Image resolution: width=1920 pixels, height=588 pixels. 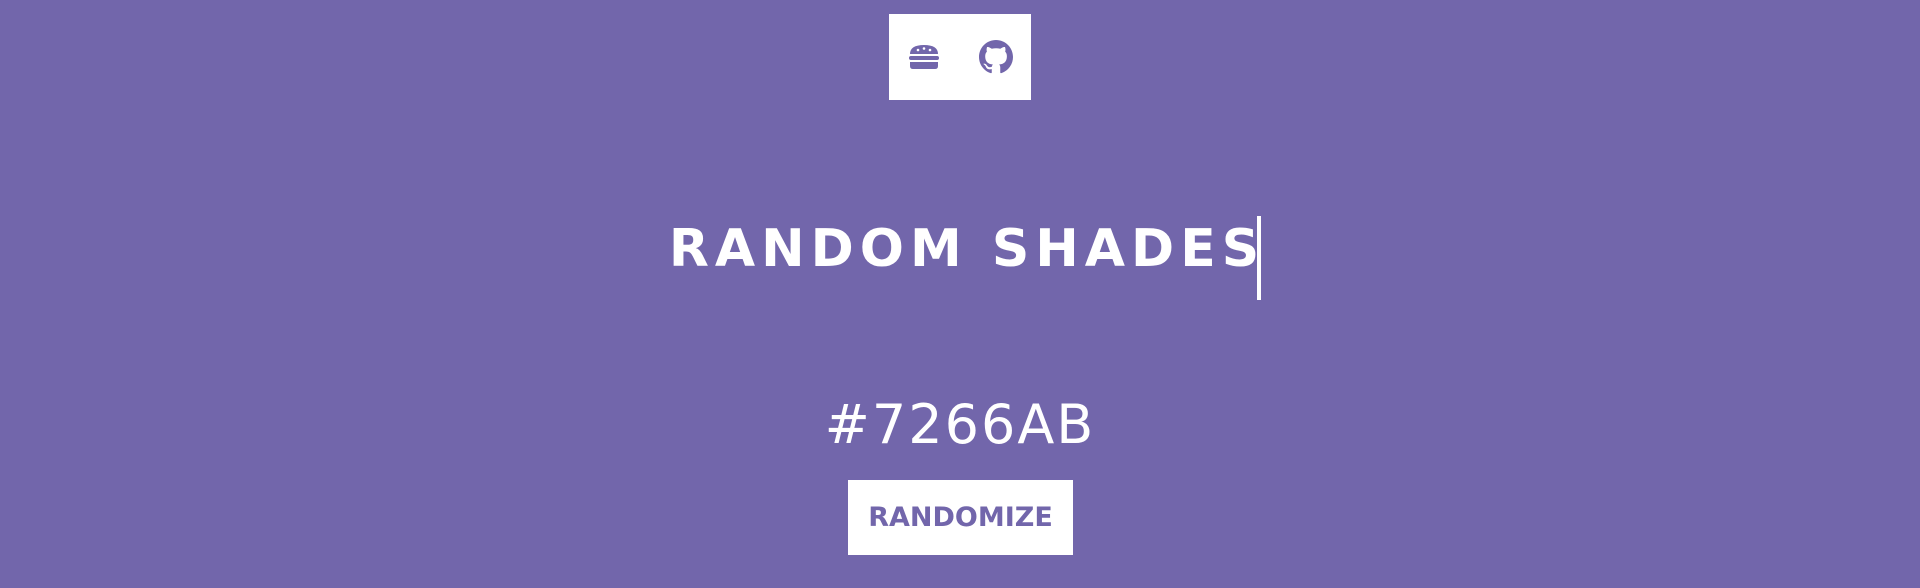 I want to click on hamburger-menu-button, so click(x=924, y=57).